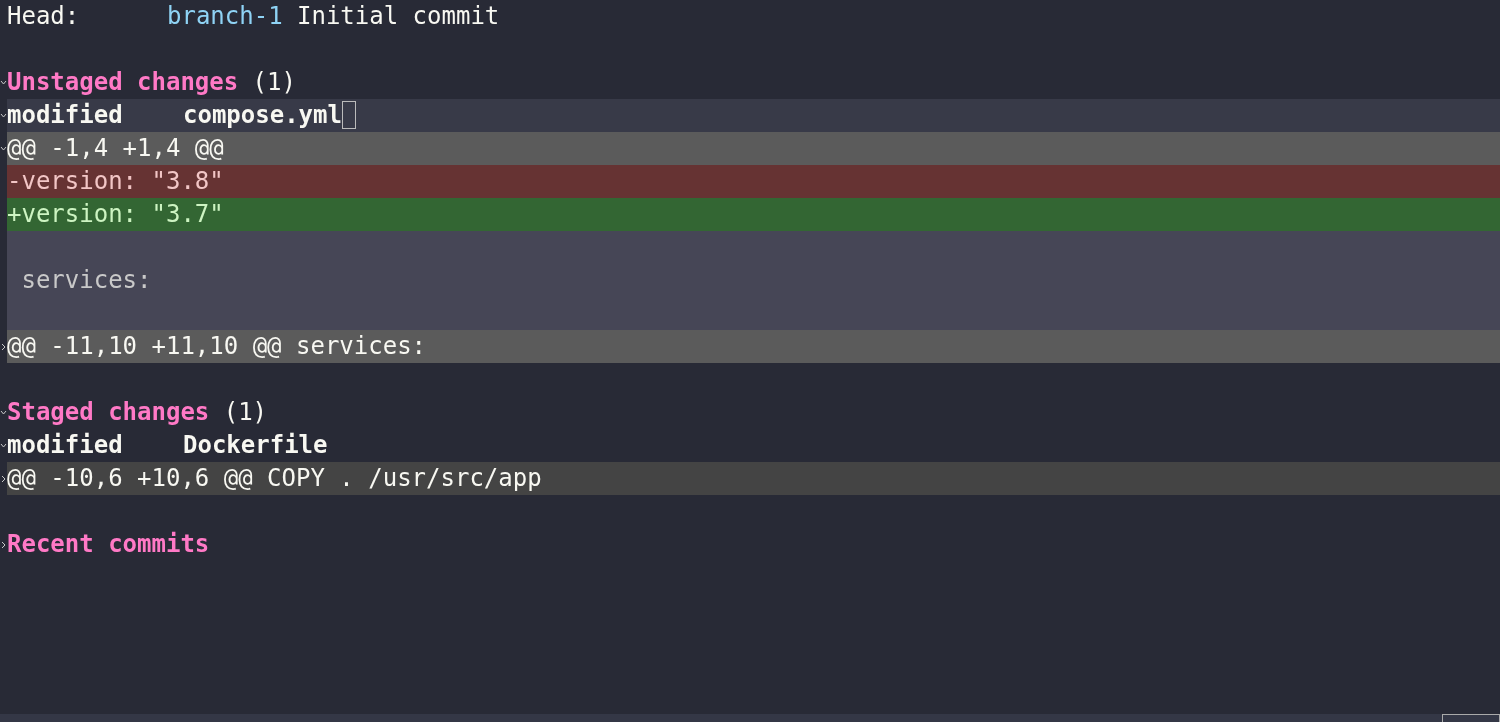  I want to click on file-row: modified Dockerfile, so click(753, 445).